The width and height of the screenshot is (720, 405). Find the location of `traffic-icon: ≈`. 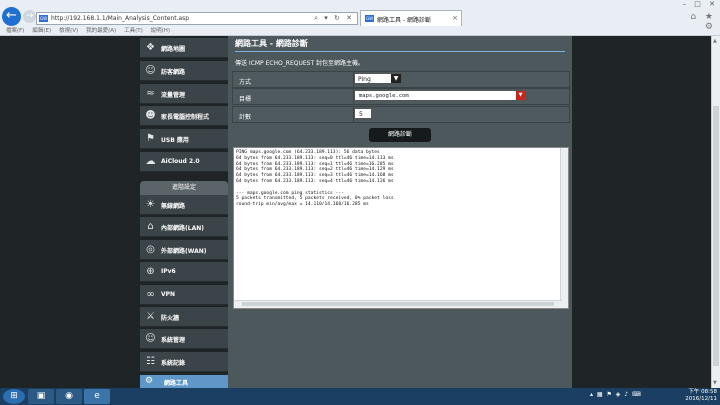

traffic-icon: ≈ is located at coordinates (150, 93).